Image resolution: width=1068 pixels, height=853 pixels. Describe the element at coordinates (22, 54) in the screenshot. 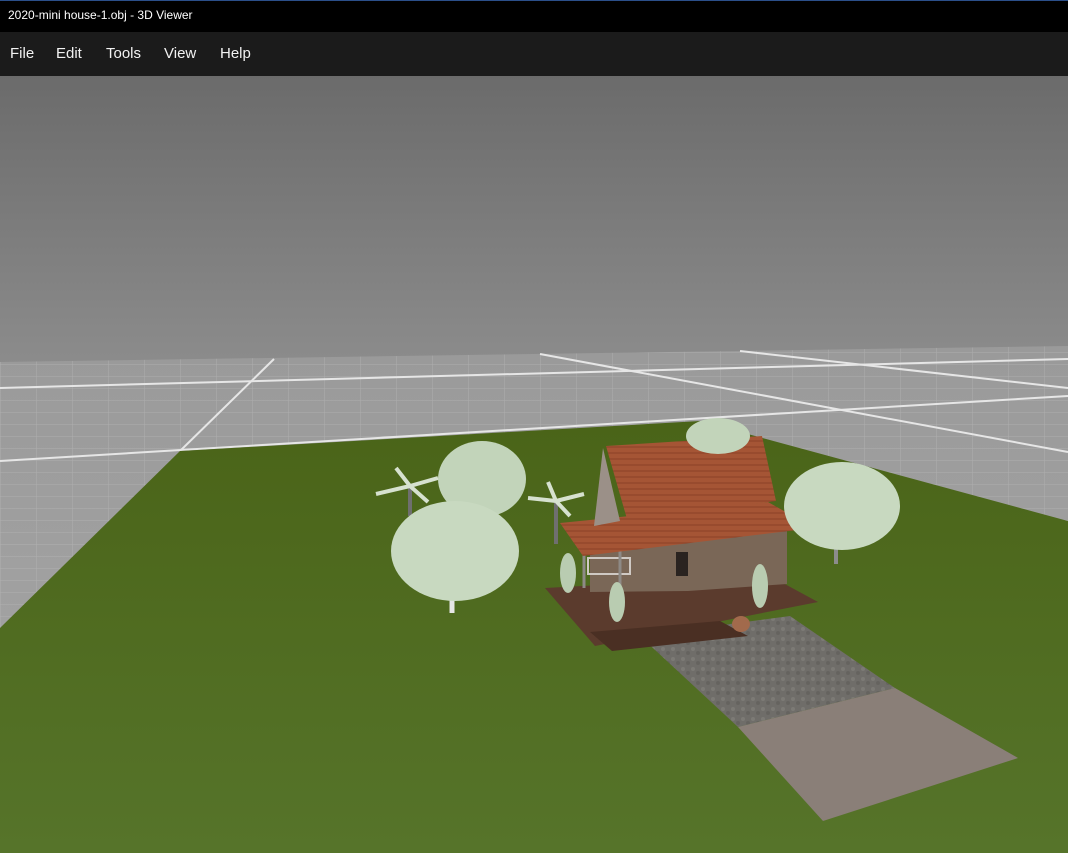

I see `menu-file: File` at that location.